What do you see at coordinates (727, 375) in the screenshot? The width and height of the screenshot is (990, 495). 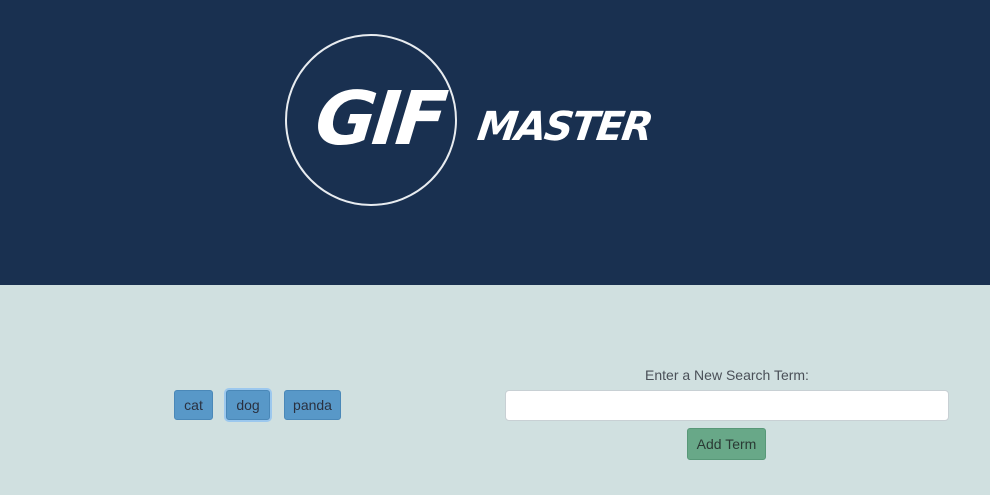 I see `search-term-label: Enter a New Search Term:` at bounding box center [727, 375].